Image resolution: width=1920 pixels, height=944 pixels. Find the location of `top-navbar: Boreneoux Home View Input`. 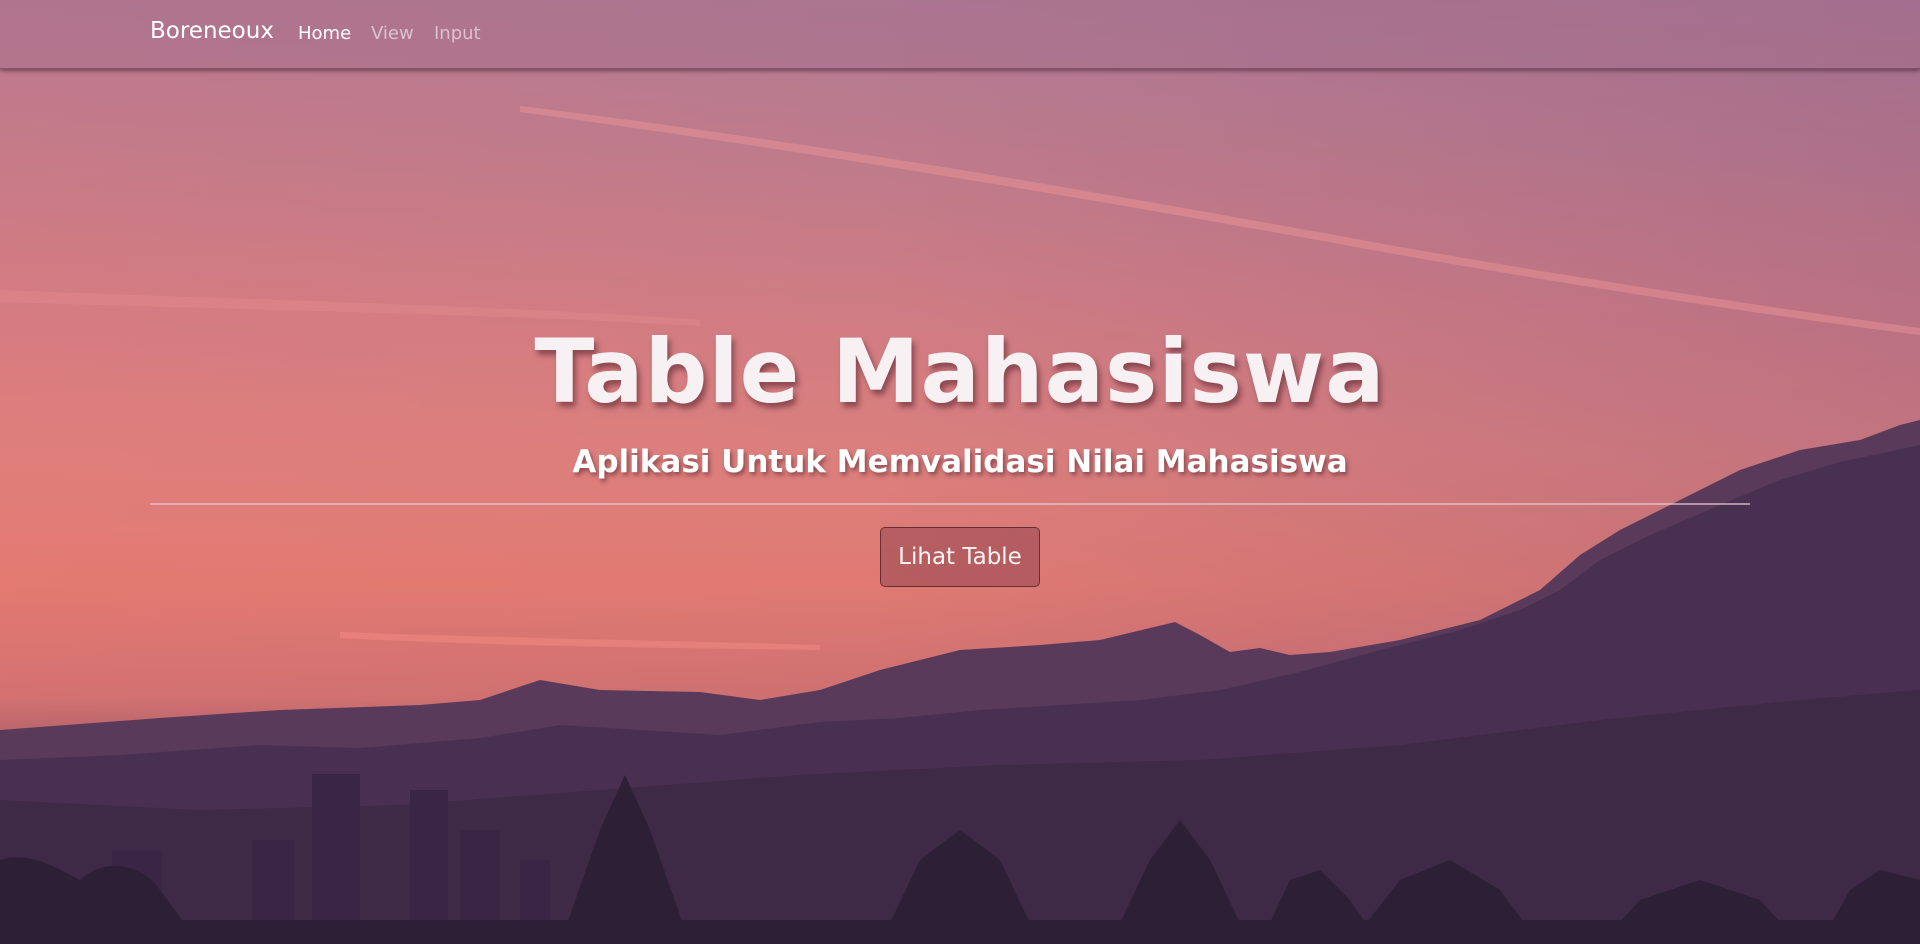

top-navbar: Boreneoux Home View Input is located at coordinates (960, 34).